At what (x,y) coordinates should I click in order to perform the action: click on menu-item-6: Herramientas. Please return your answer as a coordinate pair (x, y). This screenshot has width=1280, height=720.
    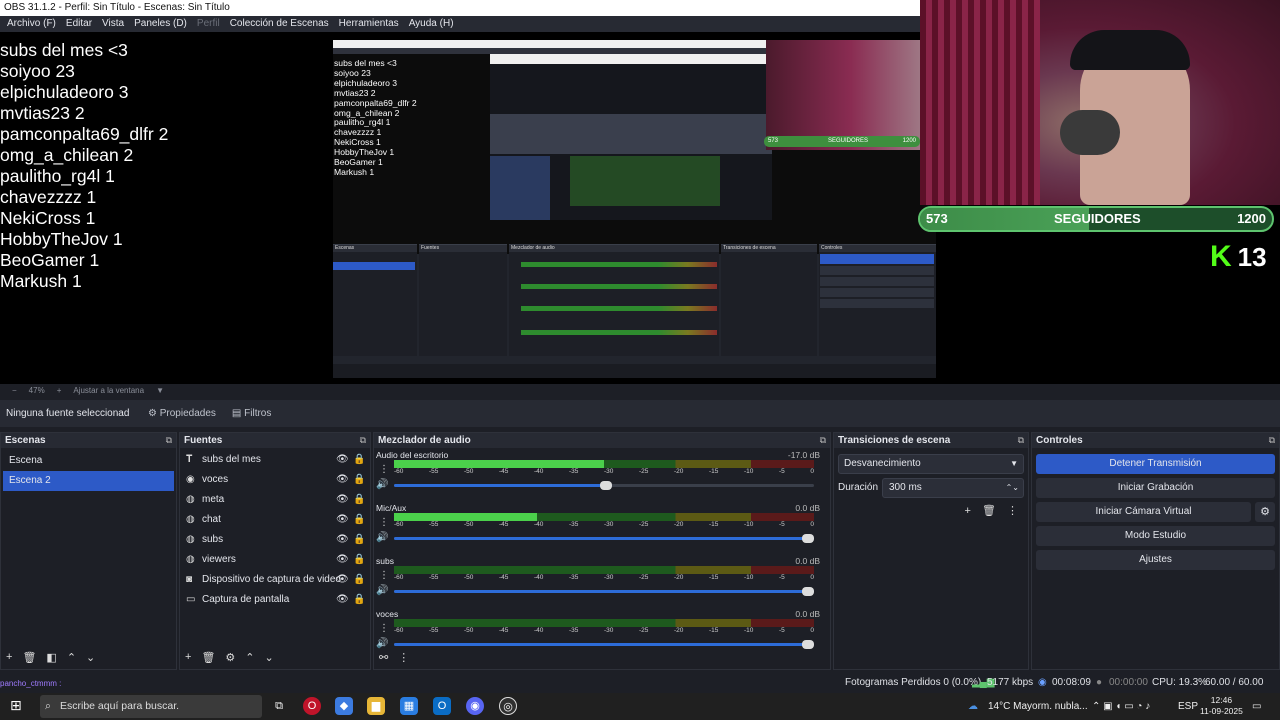
    Looking at the image, I should click on (369, 24).